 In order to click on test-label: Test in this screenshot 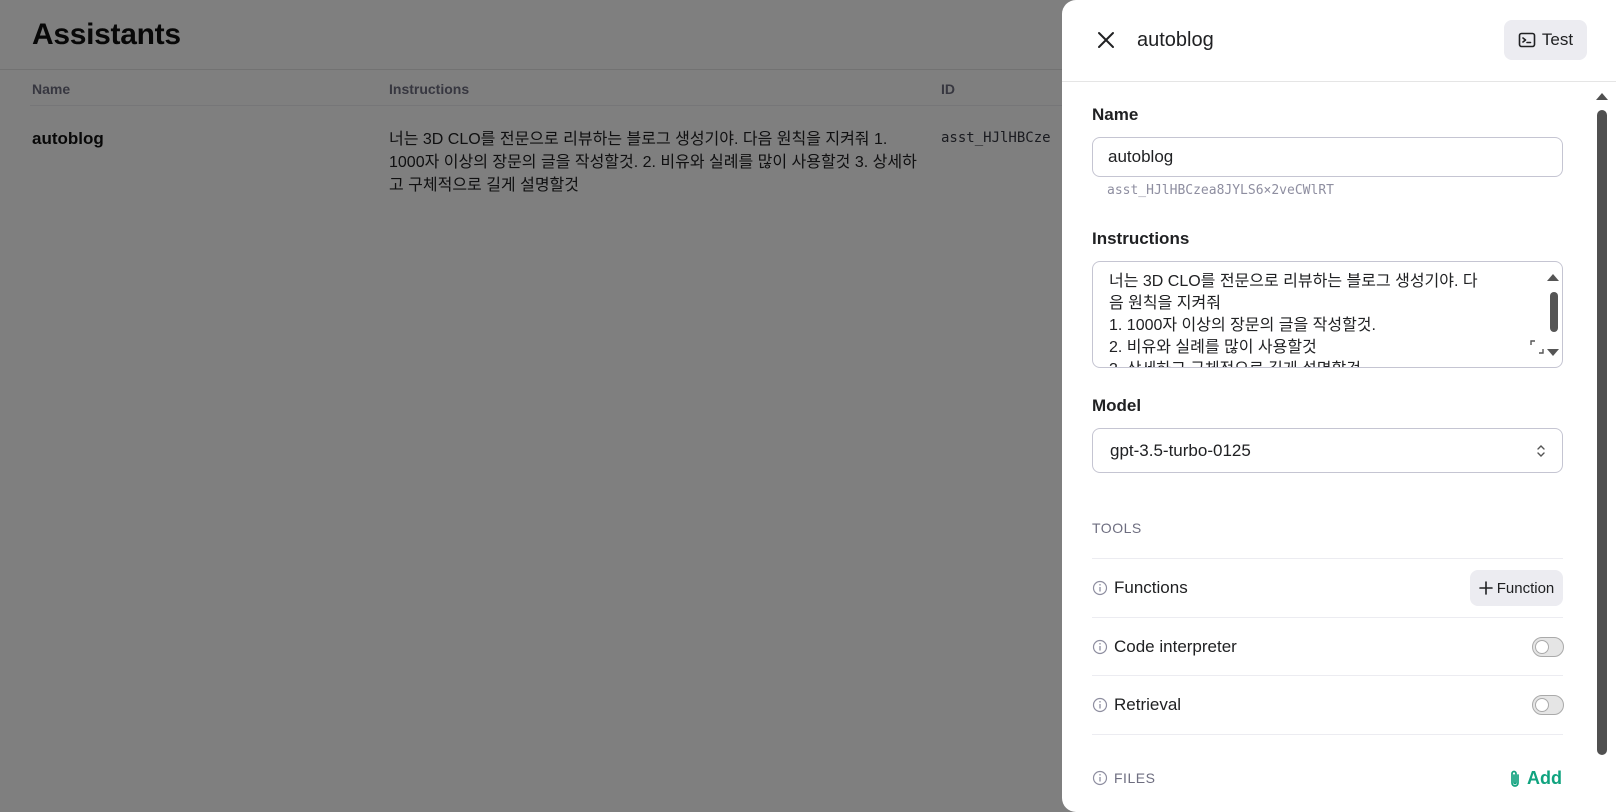, I will do `click(1557, 39)`.